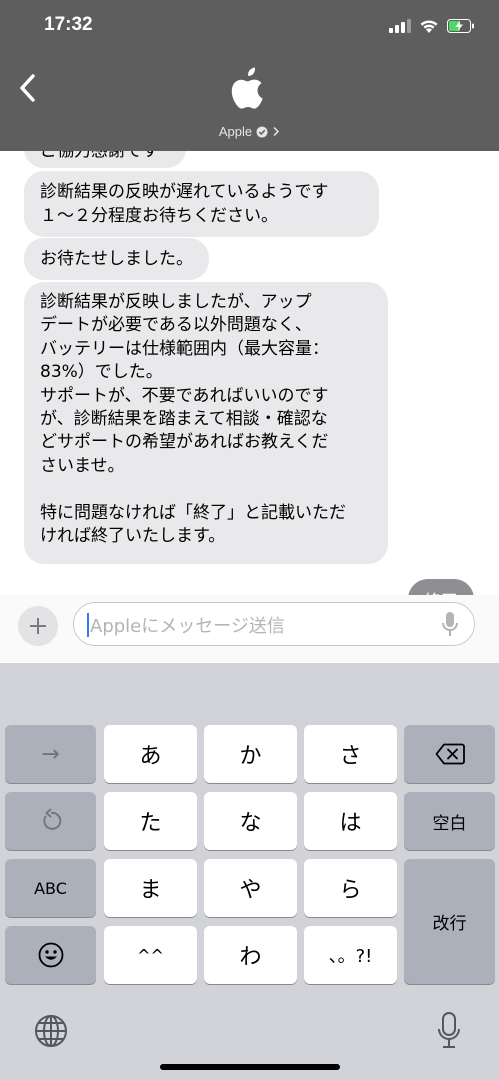  What do you see at coordinates (250, 888) in the screenshot?
I see `key-ya: や` at bounding box center [250, 888].